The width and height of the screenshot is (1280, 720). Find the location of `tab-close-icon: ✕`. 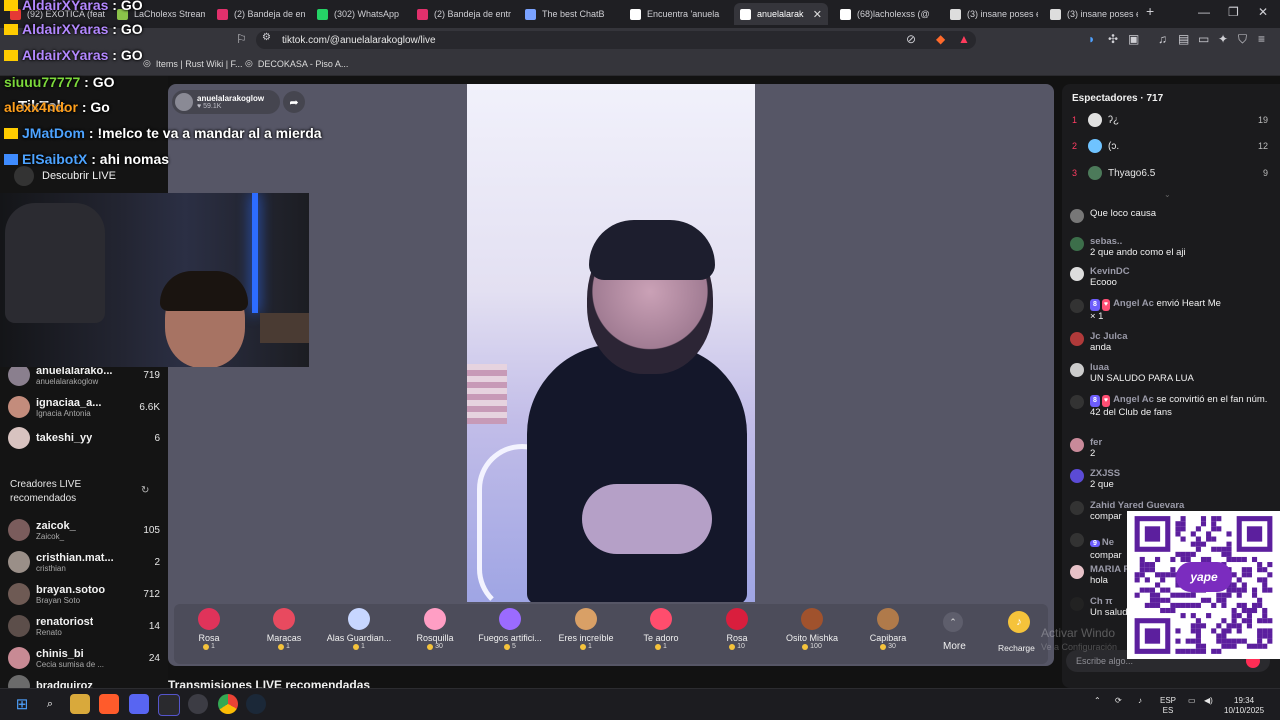

tab-close-icon: ✕ is located at coordinates (817, 14).